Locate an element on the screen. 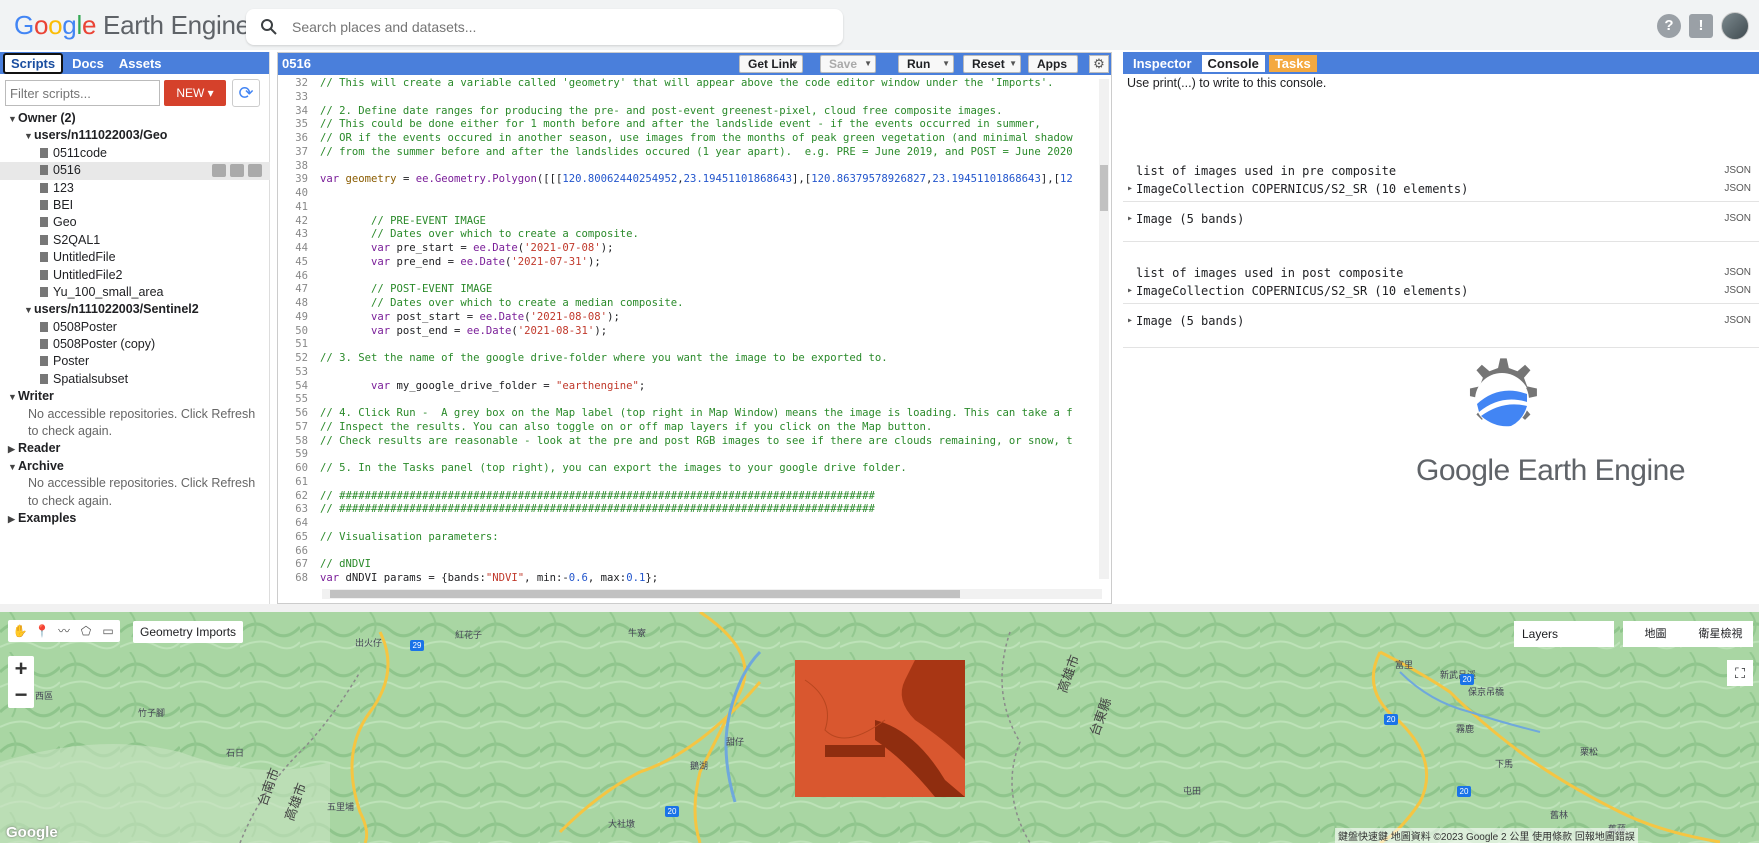 The width and height of the screenshot is (1759, 843). polygon-icon: ⬠ is located at coordinates (86, 631).